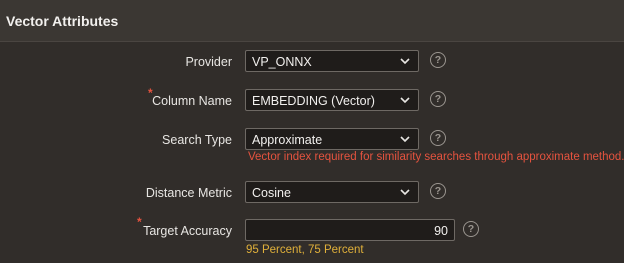 The width and height of the screenshot is (624, 263). Describe the element at coordinates (271, 193) in the screenshot. I see `distance-metric-value: Cosine` at that location.